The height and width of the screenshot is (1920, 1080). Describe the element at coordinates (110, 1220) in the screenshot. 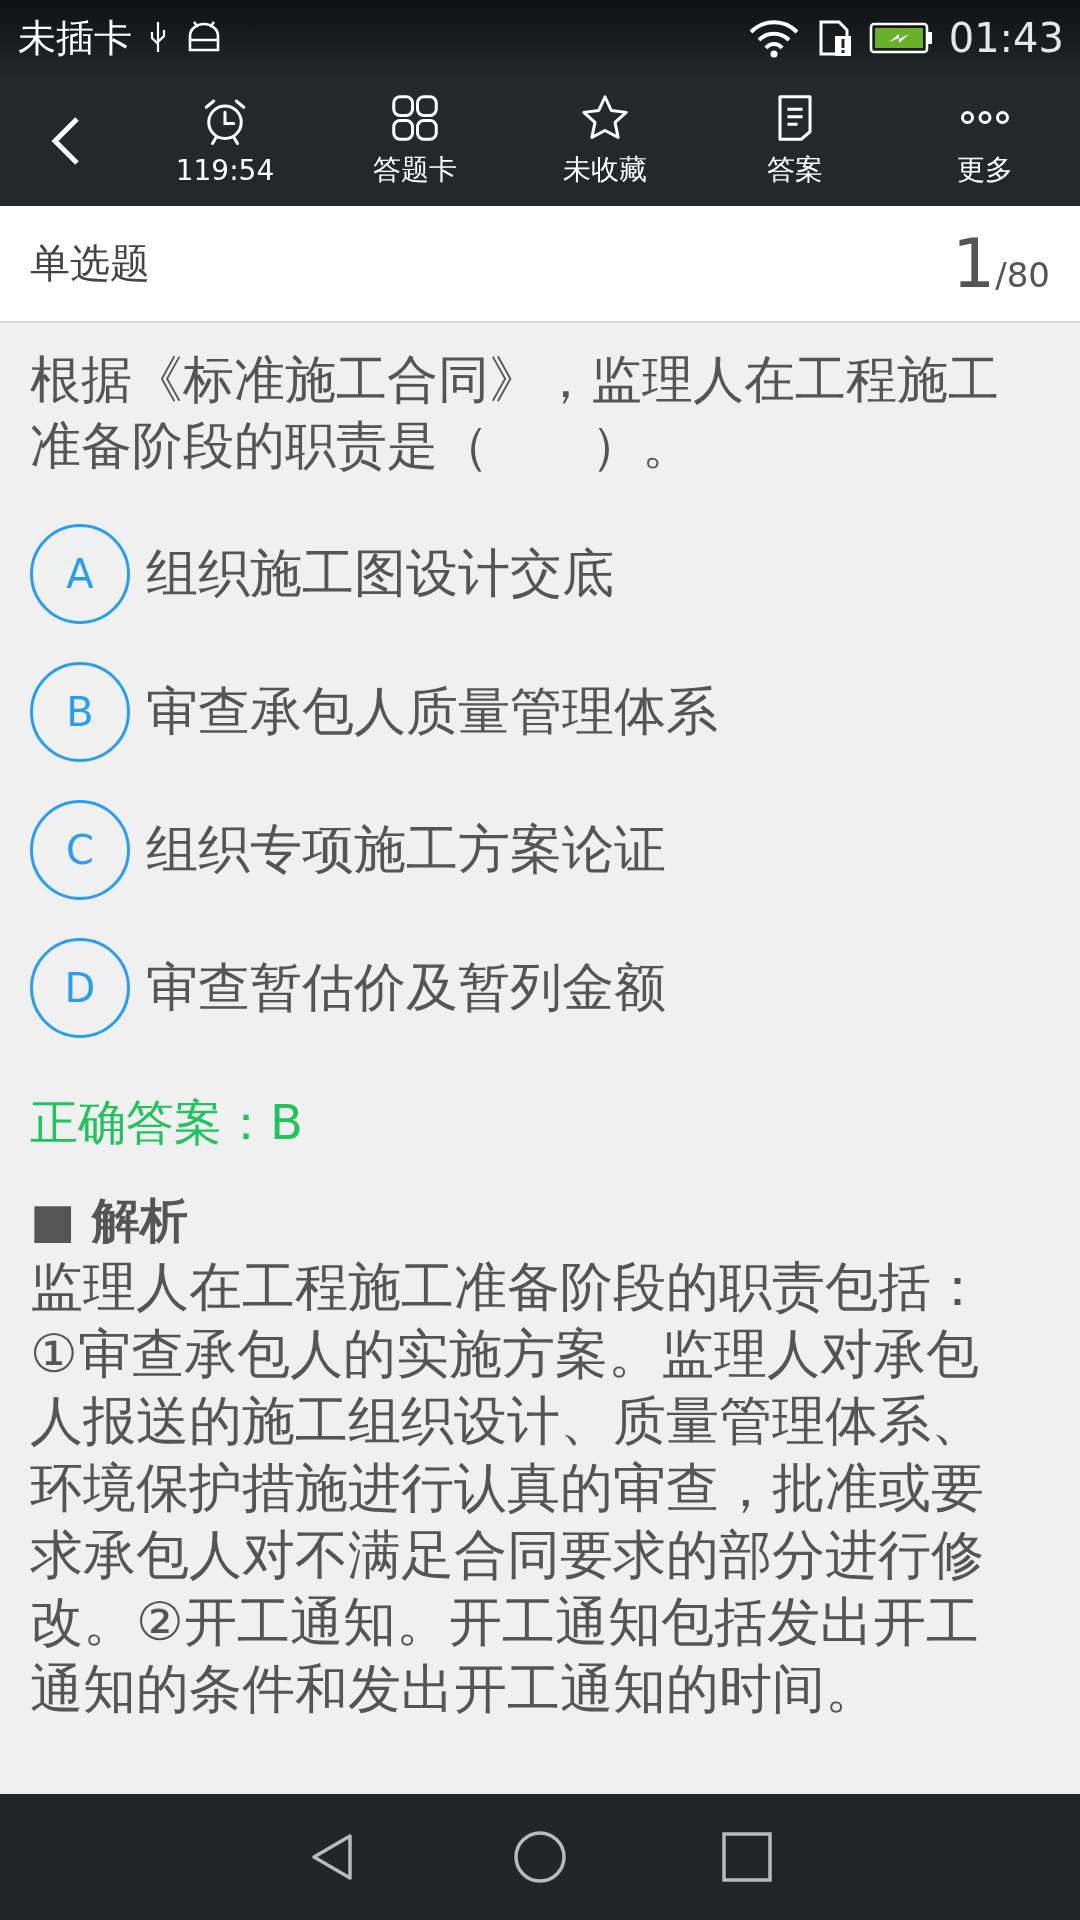

I see `analysis-heading: ■ 解析` at that location.